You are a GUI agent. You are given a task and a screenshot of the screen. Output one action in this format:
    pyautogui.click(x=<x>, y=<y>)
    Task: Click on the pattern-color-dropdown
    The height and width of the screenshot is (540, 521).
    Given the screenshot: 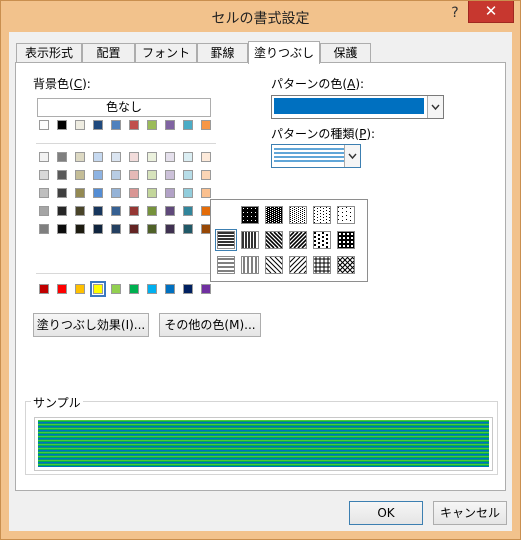 What is the action you would take?
    pyautogui.click(x=357, y=107)
    